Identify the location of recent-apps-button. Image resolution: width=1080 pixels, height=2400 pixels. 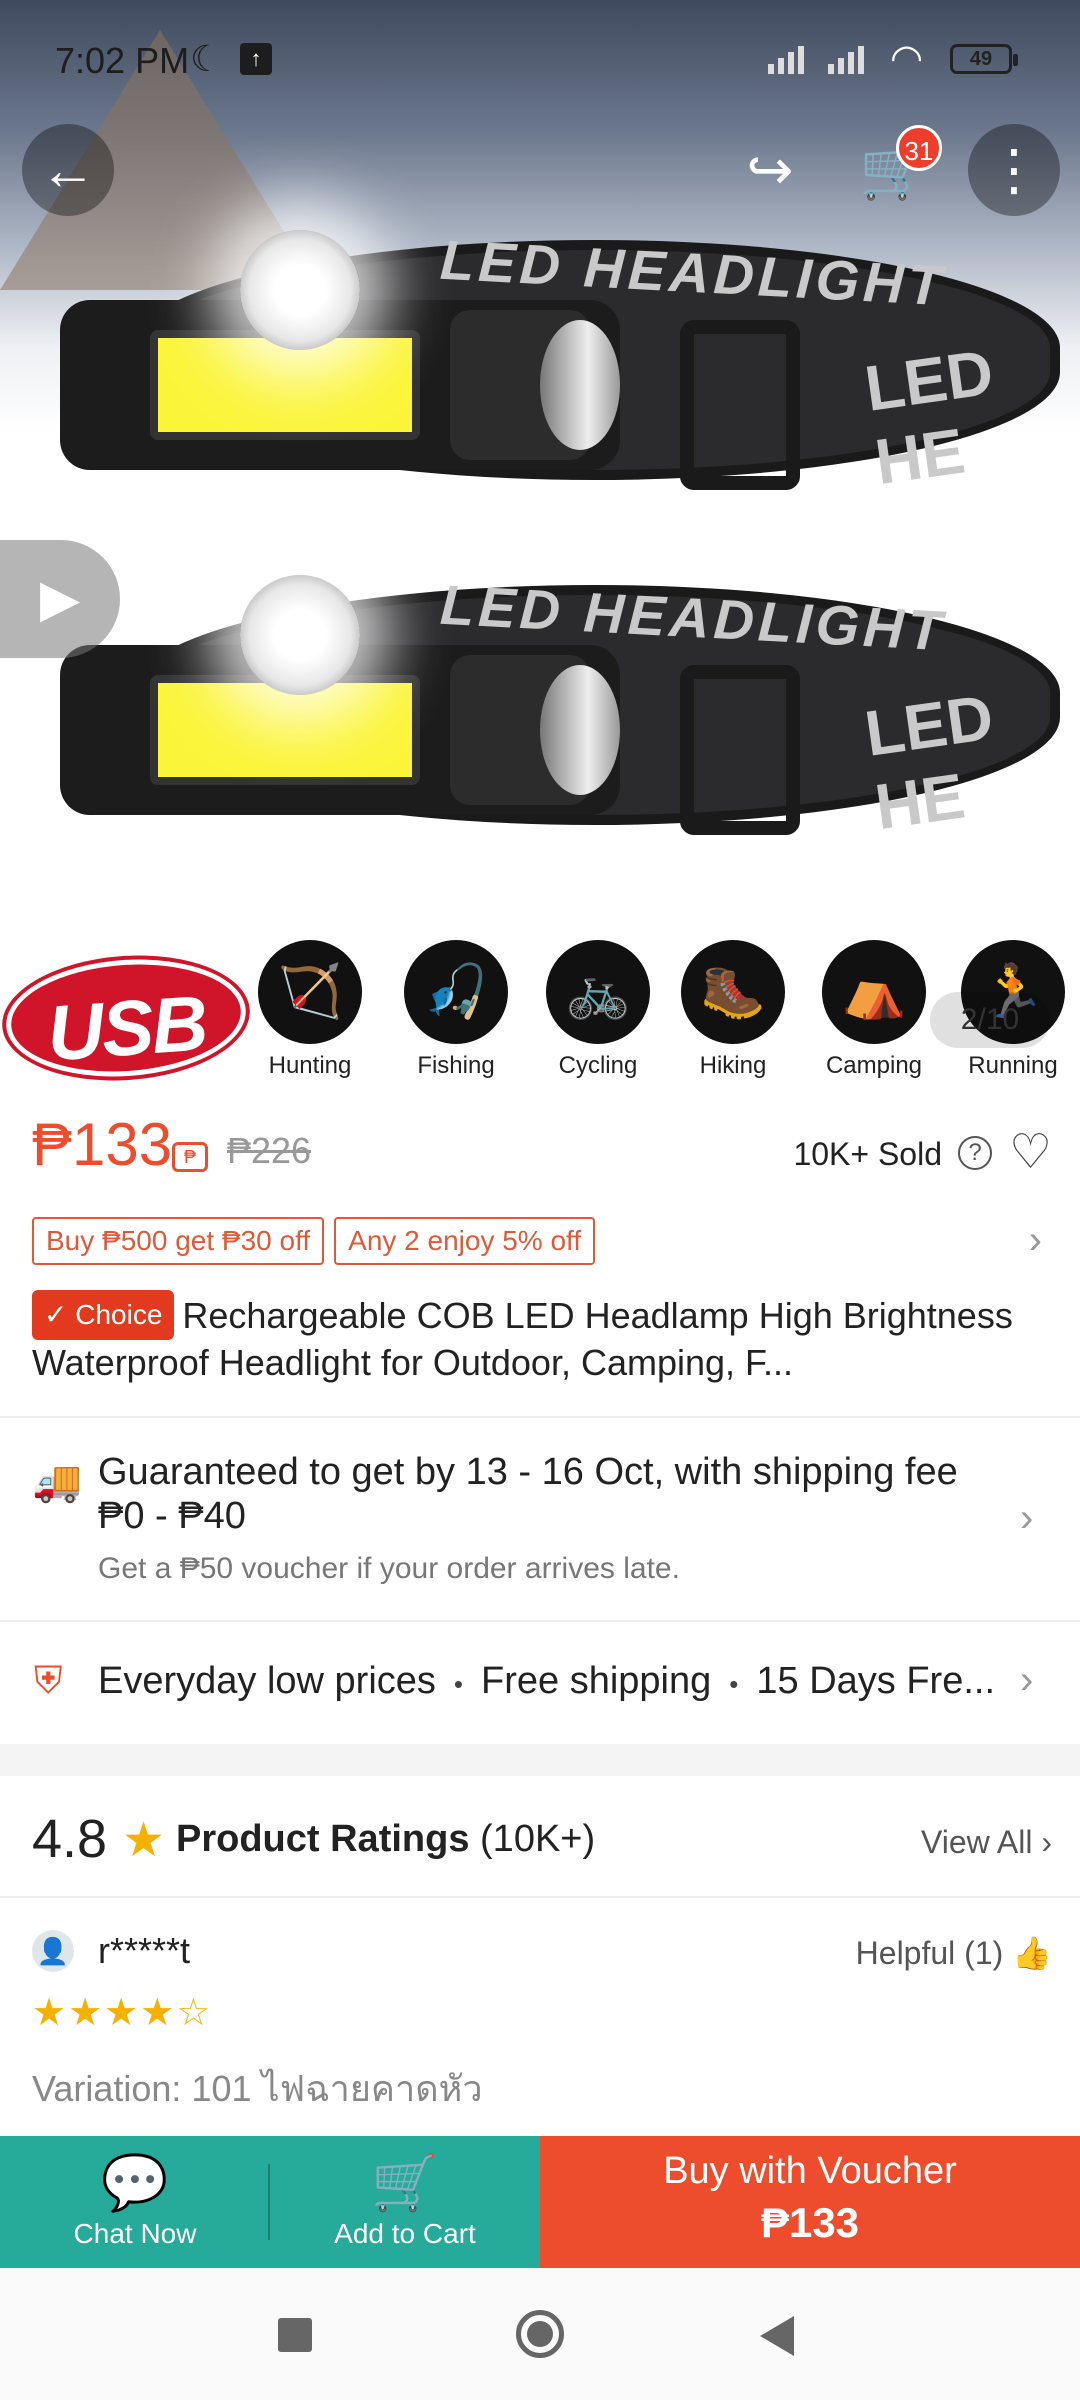
(295, 2335).